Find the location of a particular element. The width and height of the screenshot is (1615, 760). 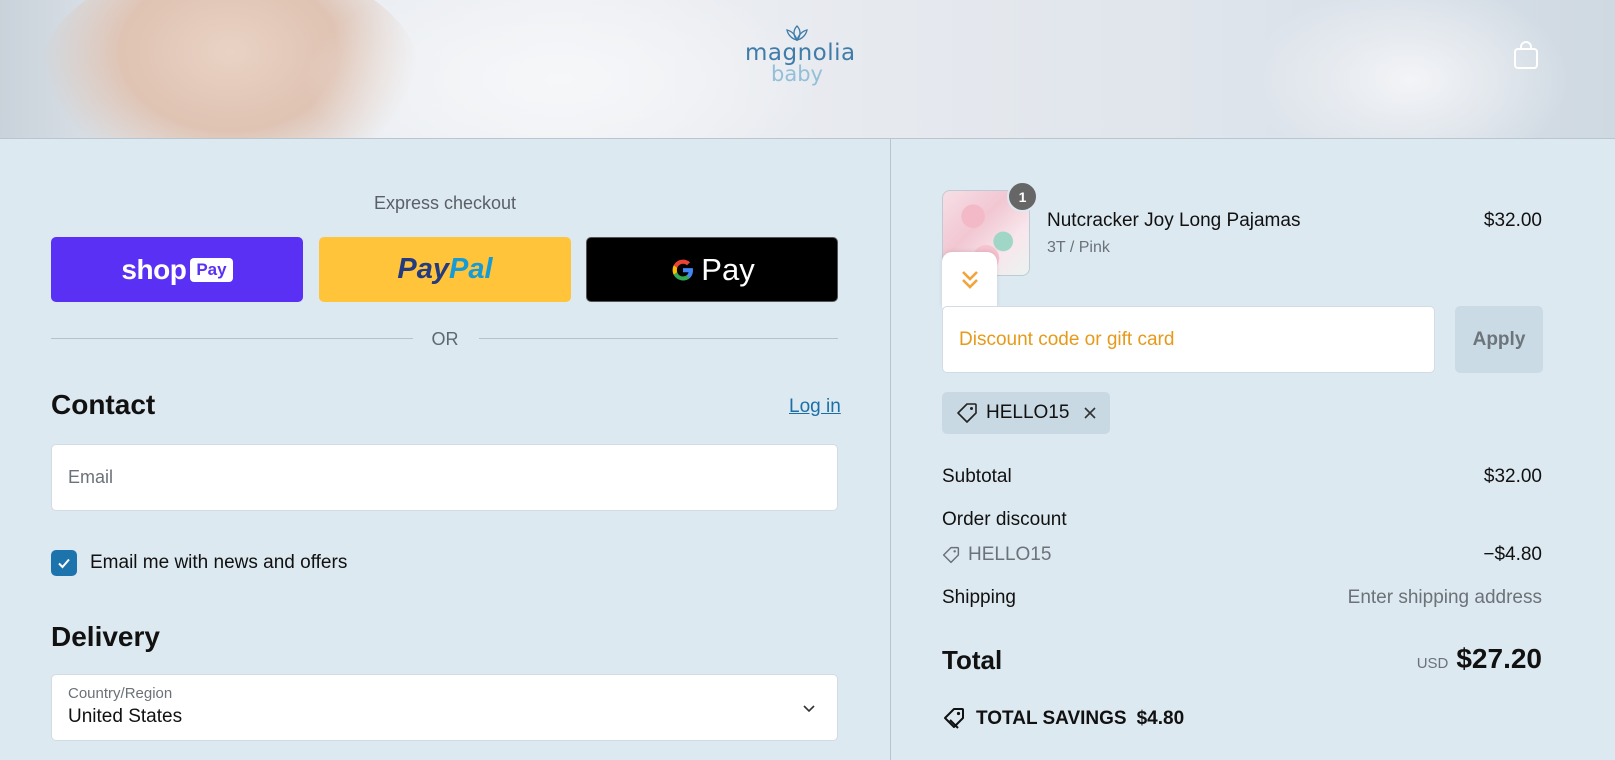

google-g-icon is located at coordinates (683, 269).